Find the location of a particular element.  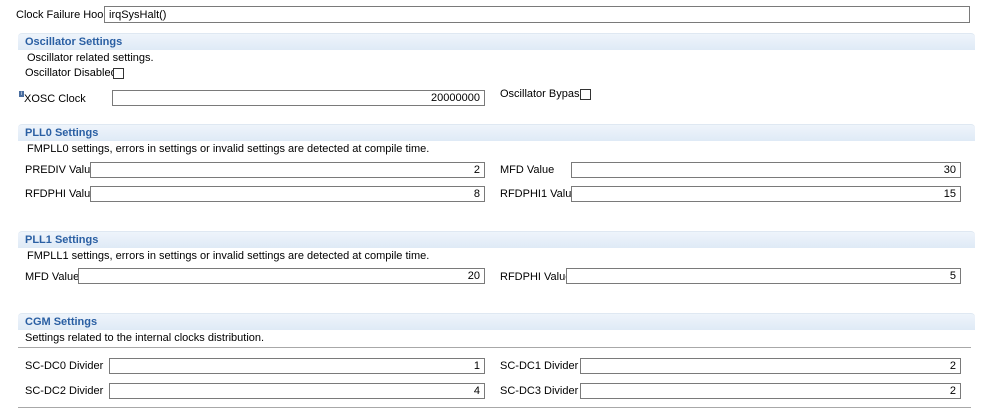

cgm-dc2-label: SC-DC2 Divider is located at coordinates (64, 391).